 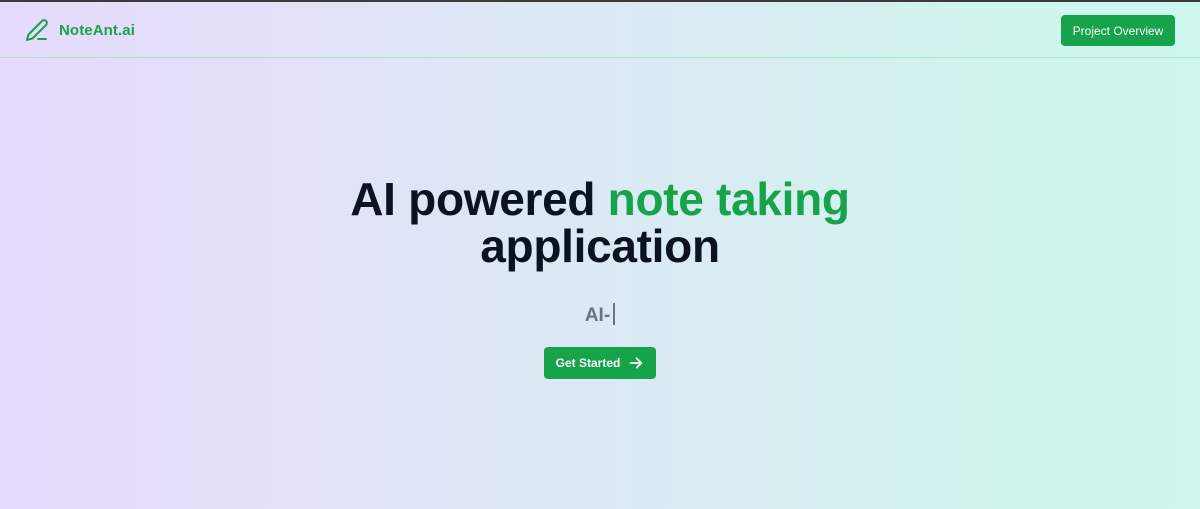 What do you see at coordinates (479, 199) in the screenshot?
I see `hero-title-part1: AI powered` at bounding box center [479, 199].